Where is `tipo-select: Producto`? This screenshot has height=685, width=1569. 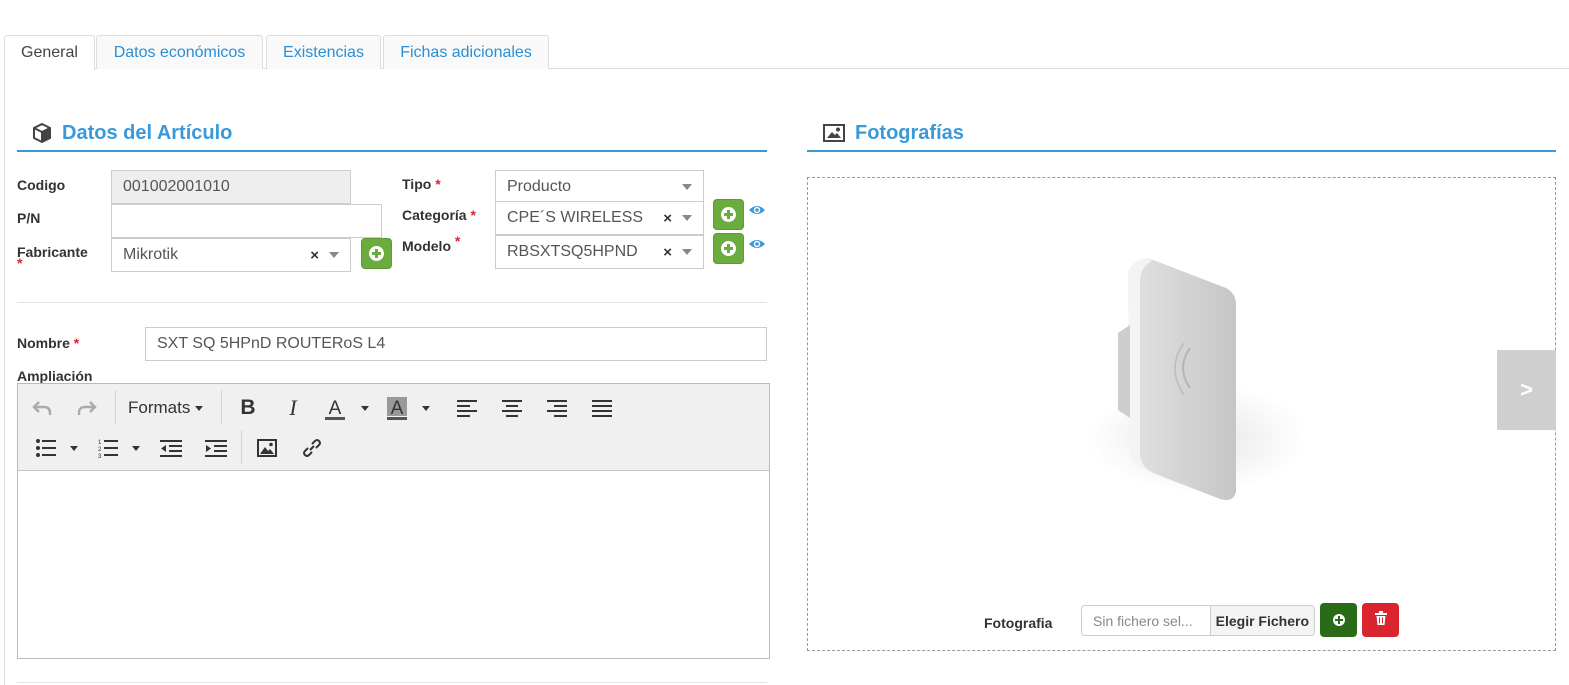 tipo-select: Producto is located at coordinates (599, 187).